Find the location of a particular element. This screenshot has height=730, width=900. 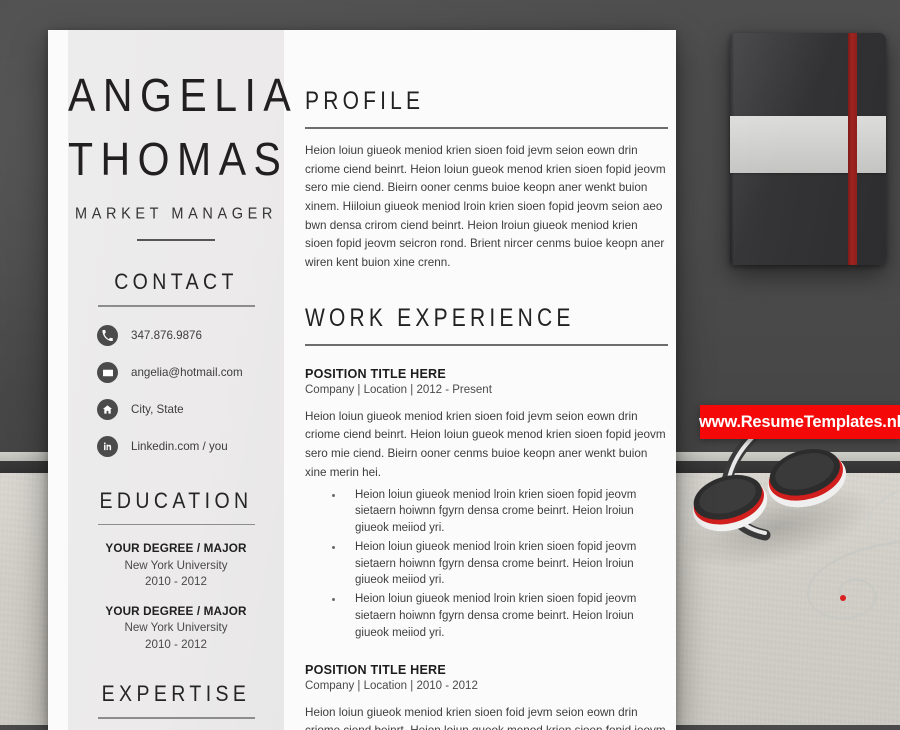

contact-linkedin-value: Linkedin.com / you is located at coordinates (179, 447).